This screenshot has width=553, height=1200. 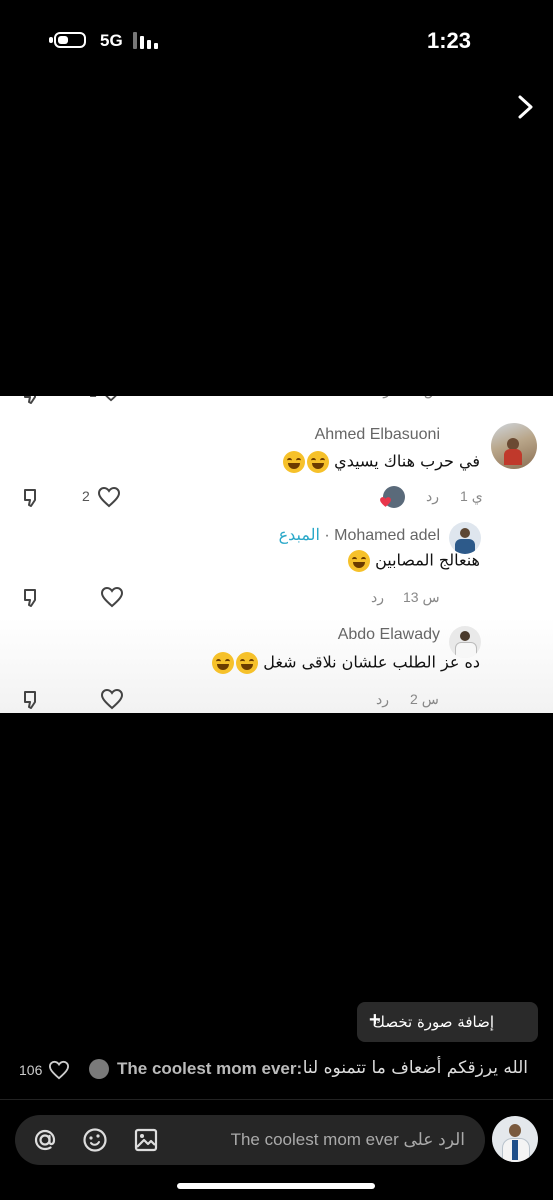 I want to click on add-photo-label: إضافة صورة تخصك, so click(x=433, y=1022).